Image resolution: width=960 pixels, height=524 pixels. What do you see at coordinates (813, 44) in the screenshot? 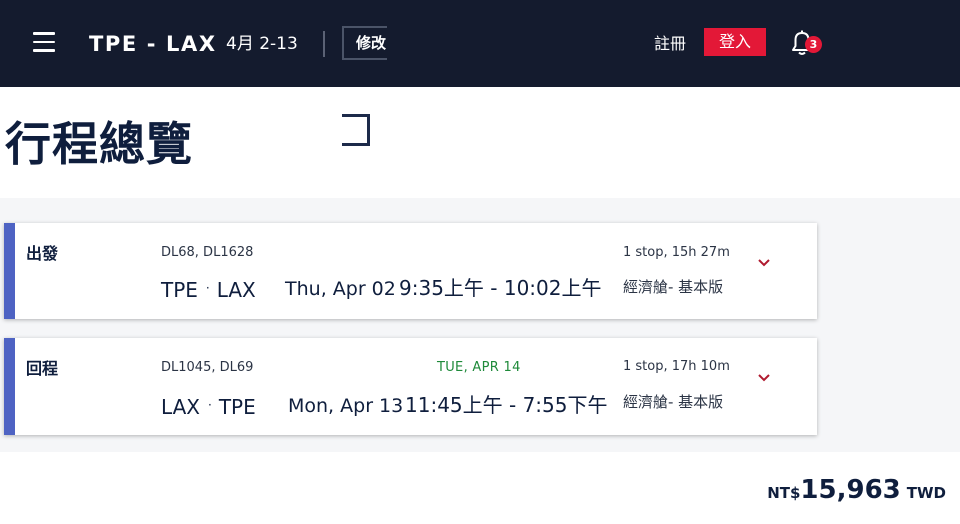
I see `notification-count-badge: 3` at bounding box center [813, 44].